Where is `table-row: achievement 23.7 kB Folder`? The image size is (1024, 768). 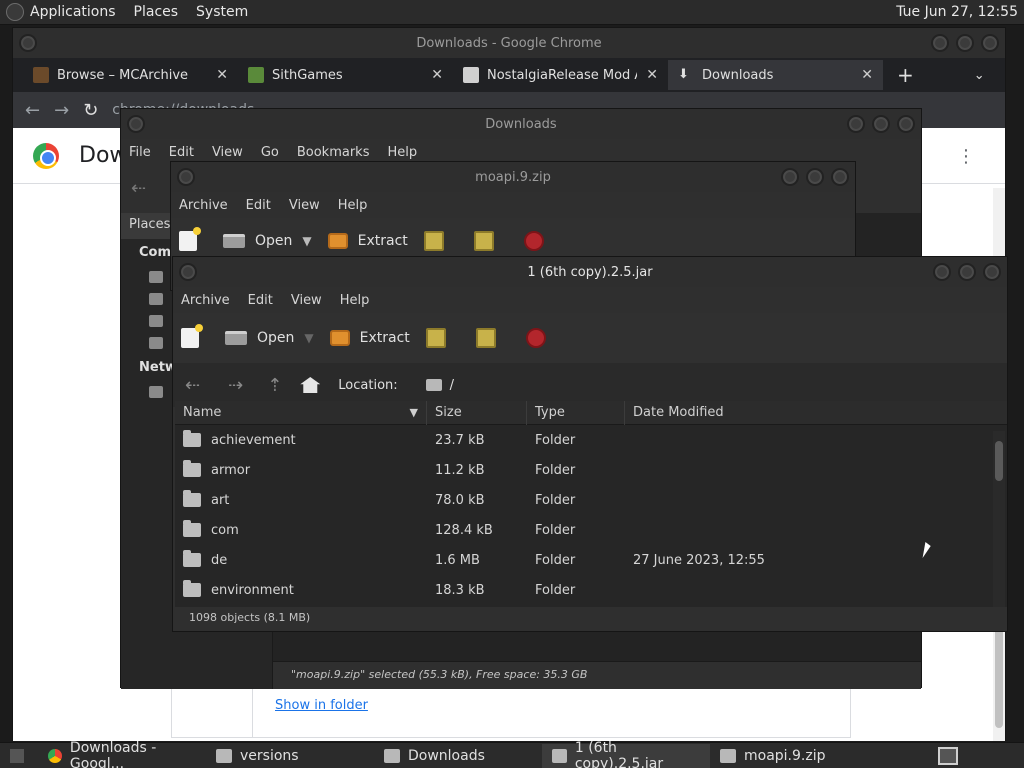
table-row: achievement 23.7 kB Folder is located at coordinates (591, 440).